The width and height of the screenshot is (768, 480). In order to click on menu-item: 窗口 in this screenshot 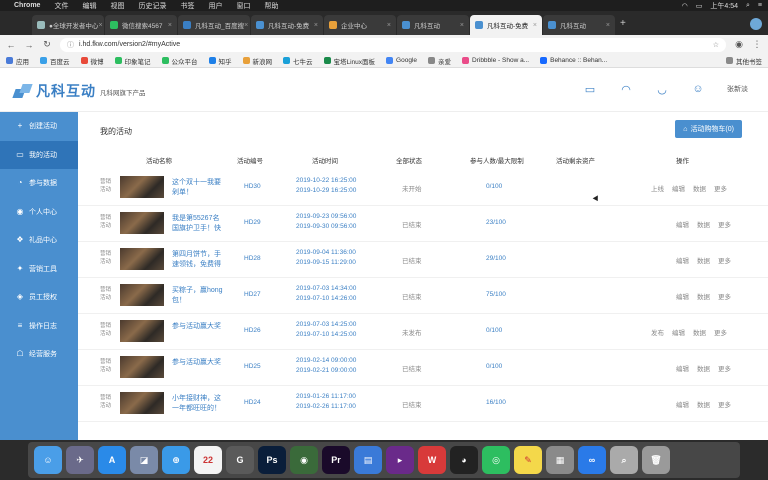, I will do `click(243, 6)`.